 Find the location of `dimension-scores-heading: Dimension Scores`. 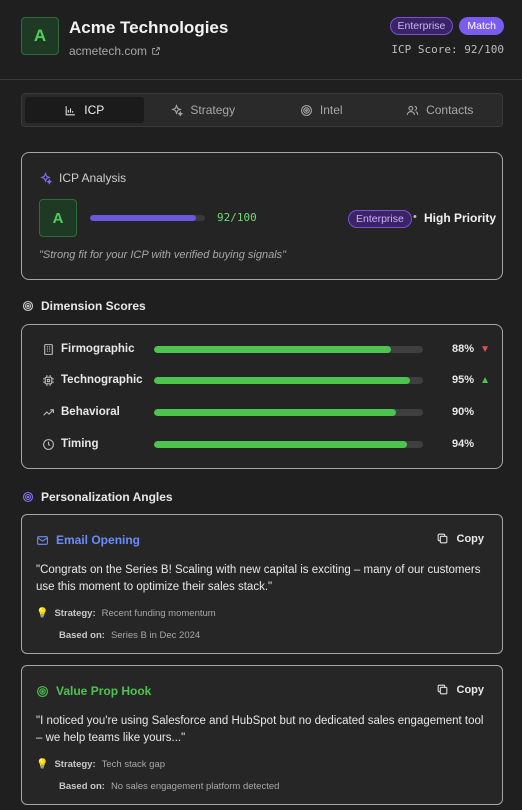

dimension-scores-heading: Dimension Scores is located at coordinates (84, 306).